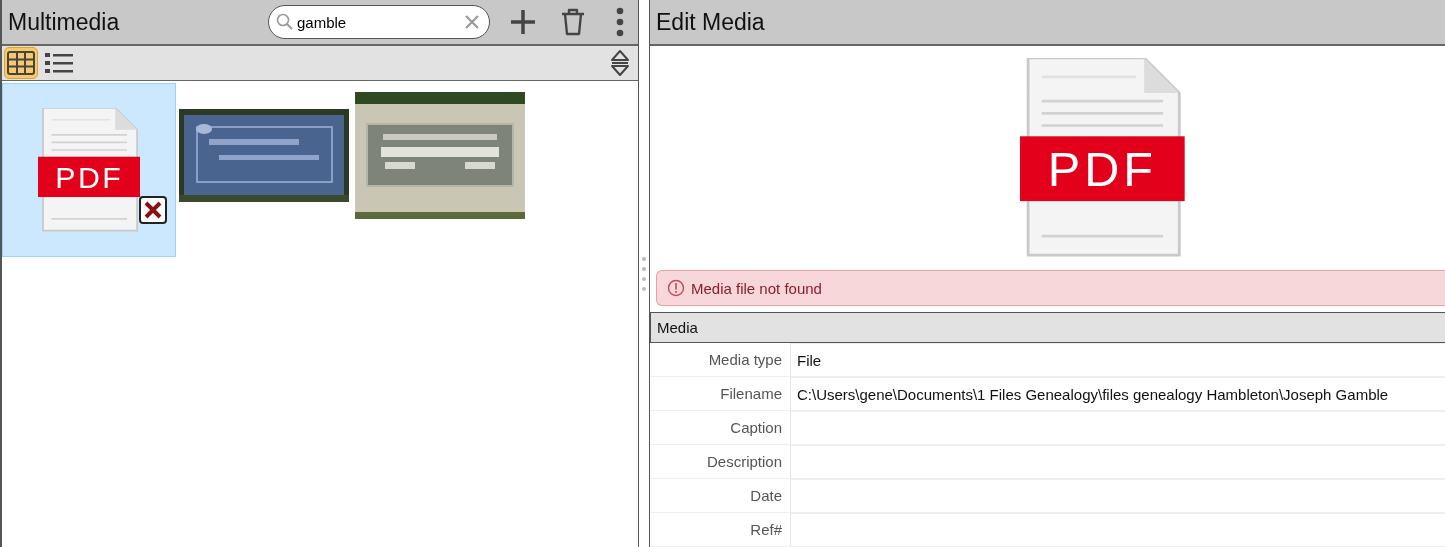  Describe the element at coordinates (573, 22) in the screenshot. I see `delete-button` at that location.